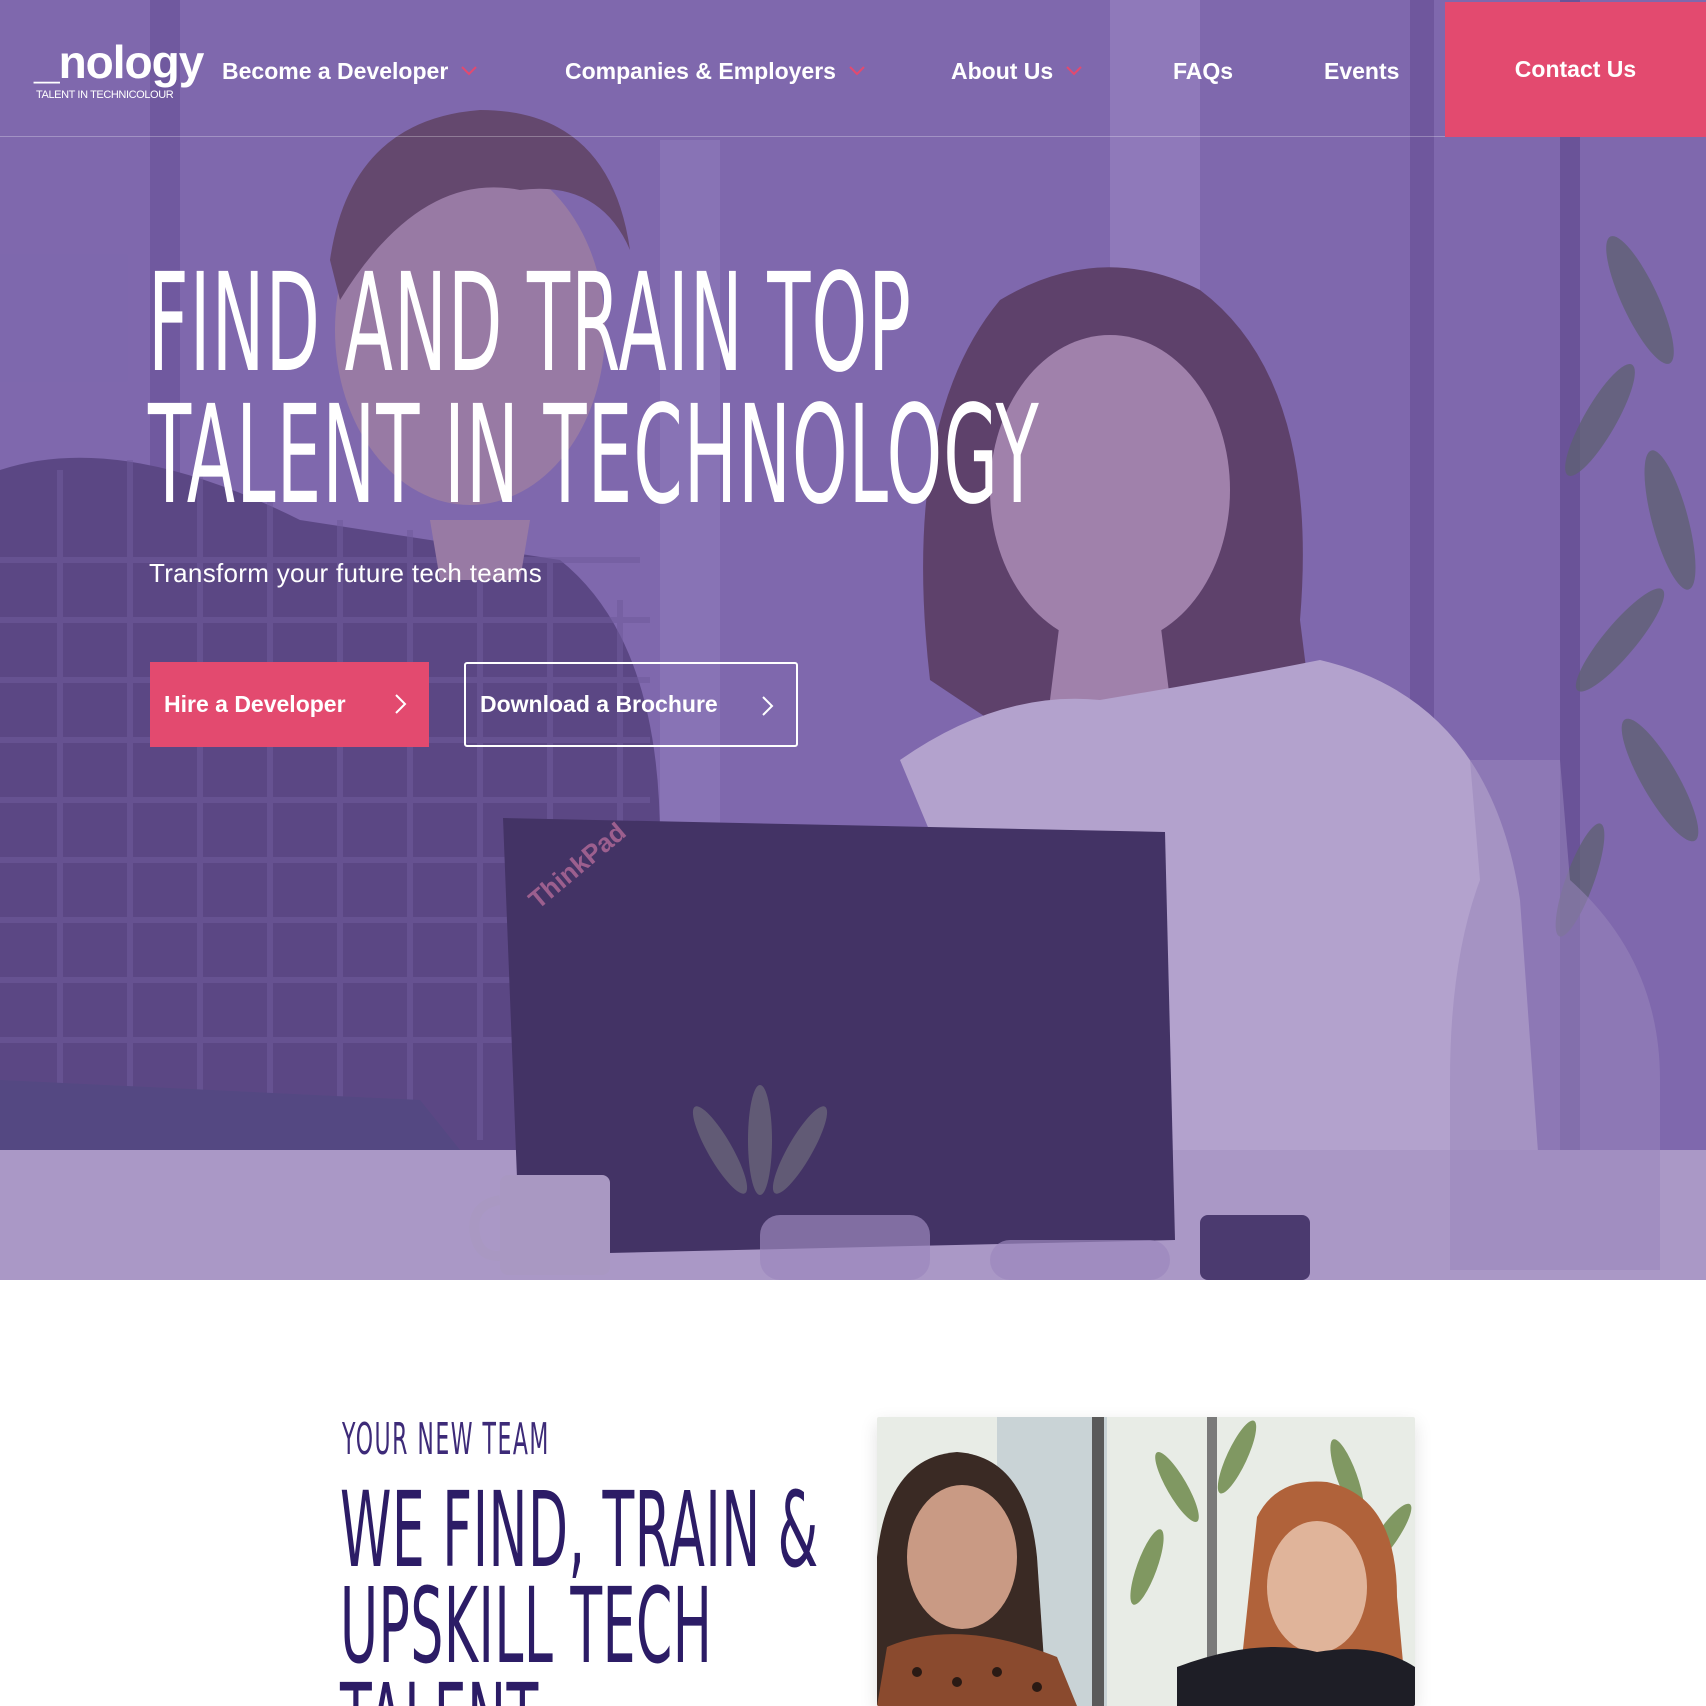 This screenshot has height=1706, width=1706. Describe the element at coordinates (700, 70) in the screenshot. I see `nav-item-label: Companies & Employers` at that location.